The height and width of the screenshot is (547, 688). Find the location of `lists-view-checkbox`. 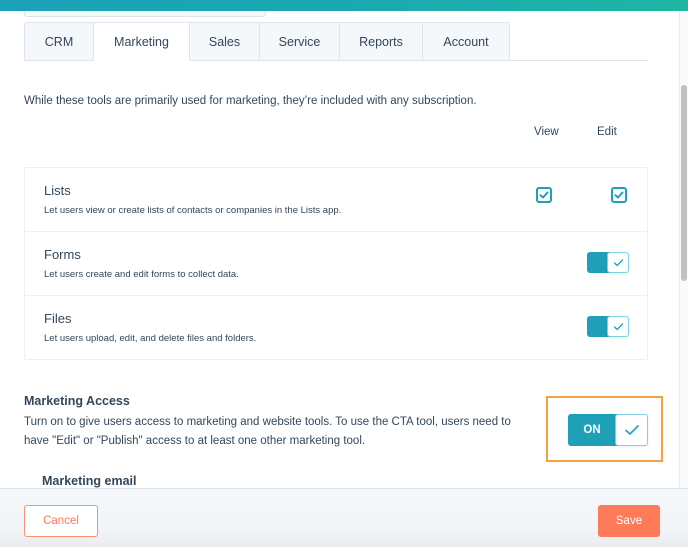

lists-view-checkbox is located at coordinates (544, 195).